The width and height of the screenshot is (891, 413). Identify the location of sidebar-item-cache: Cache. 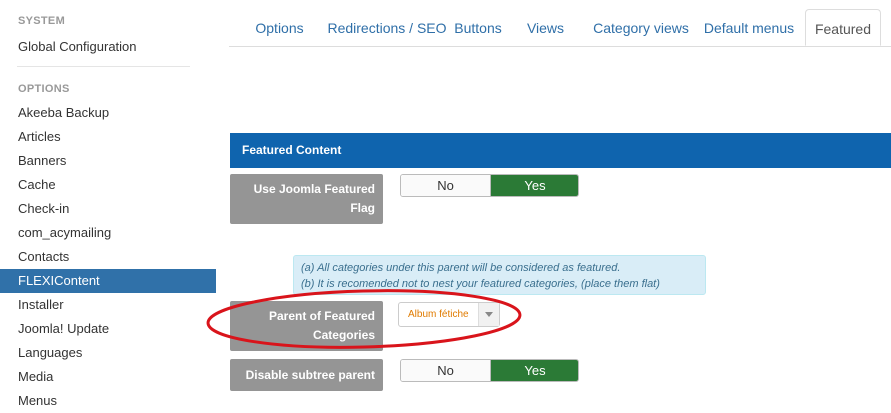
(108, 185).